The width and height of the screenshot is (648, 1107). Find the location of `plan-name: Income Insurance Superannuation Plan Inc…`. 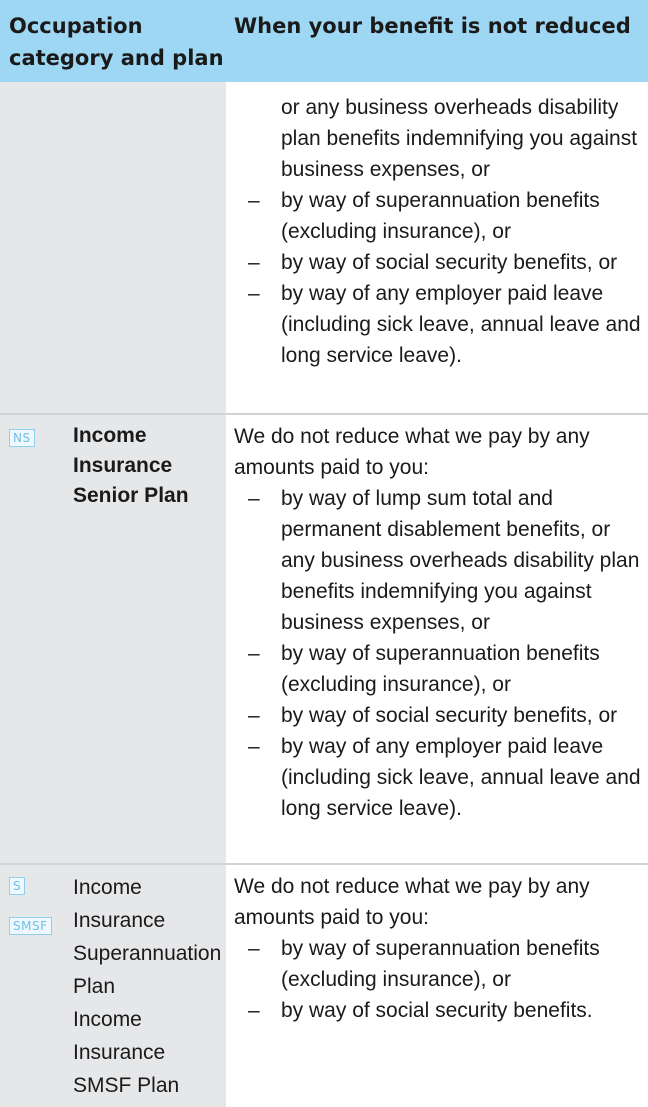

plan-name: Income Insurance Superannuation Plan Inc… is located at coordinates (148, 986).